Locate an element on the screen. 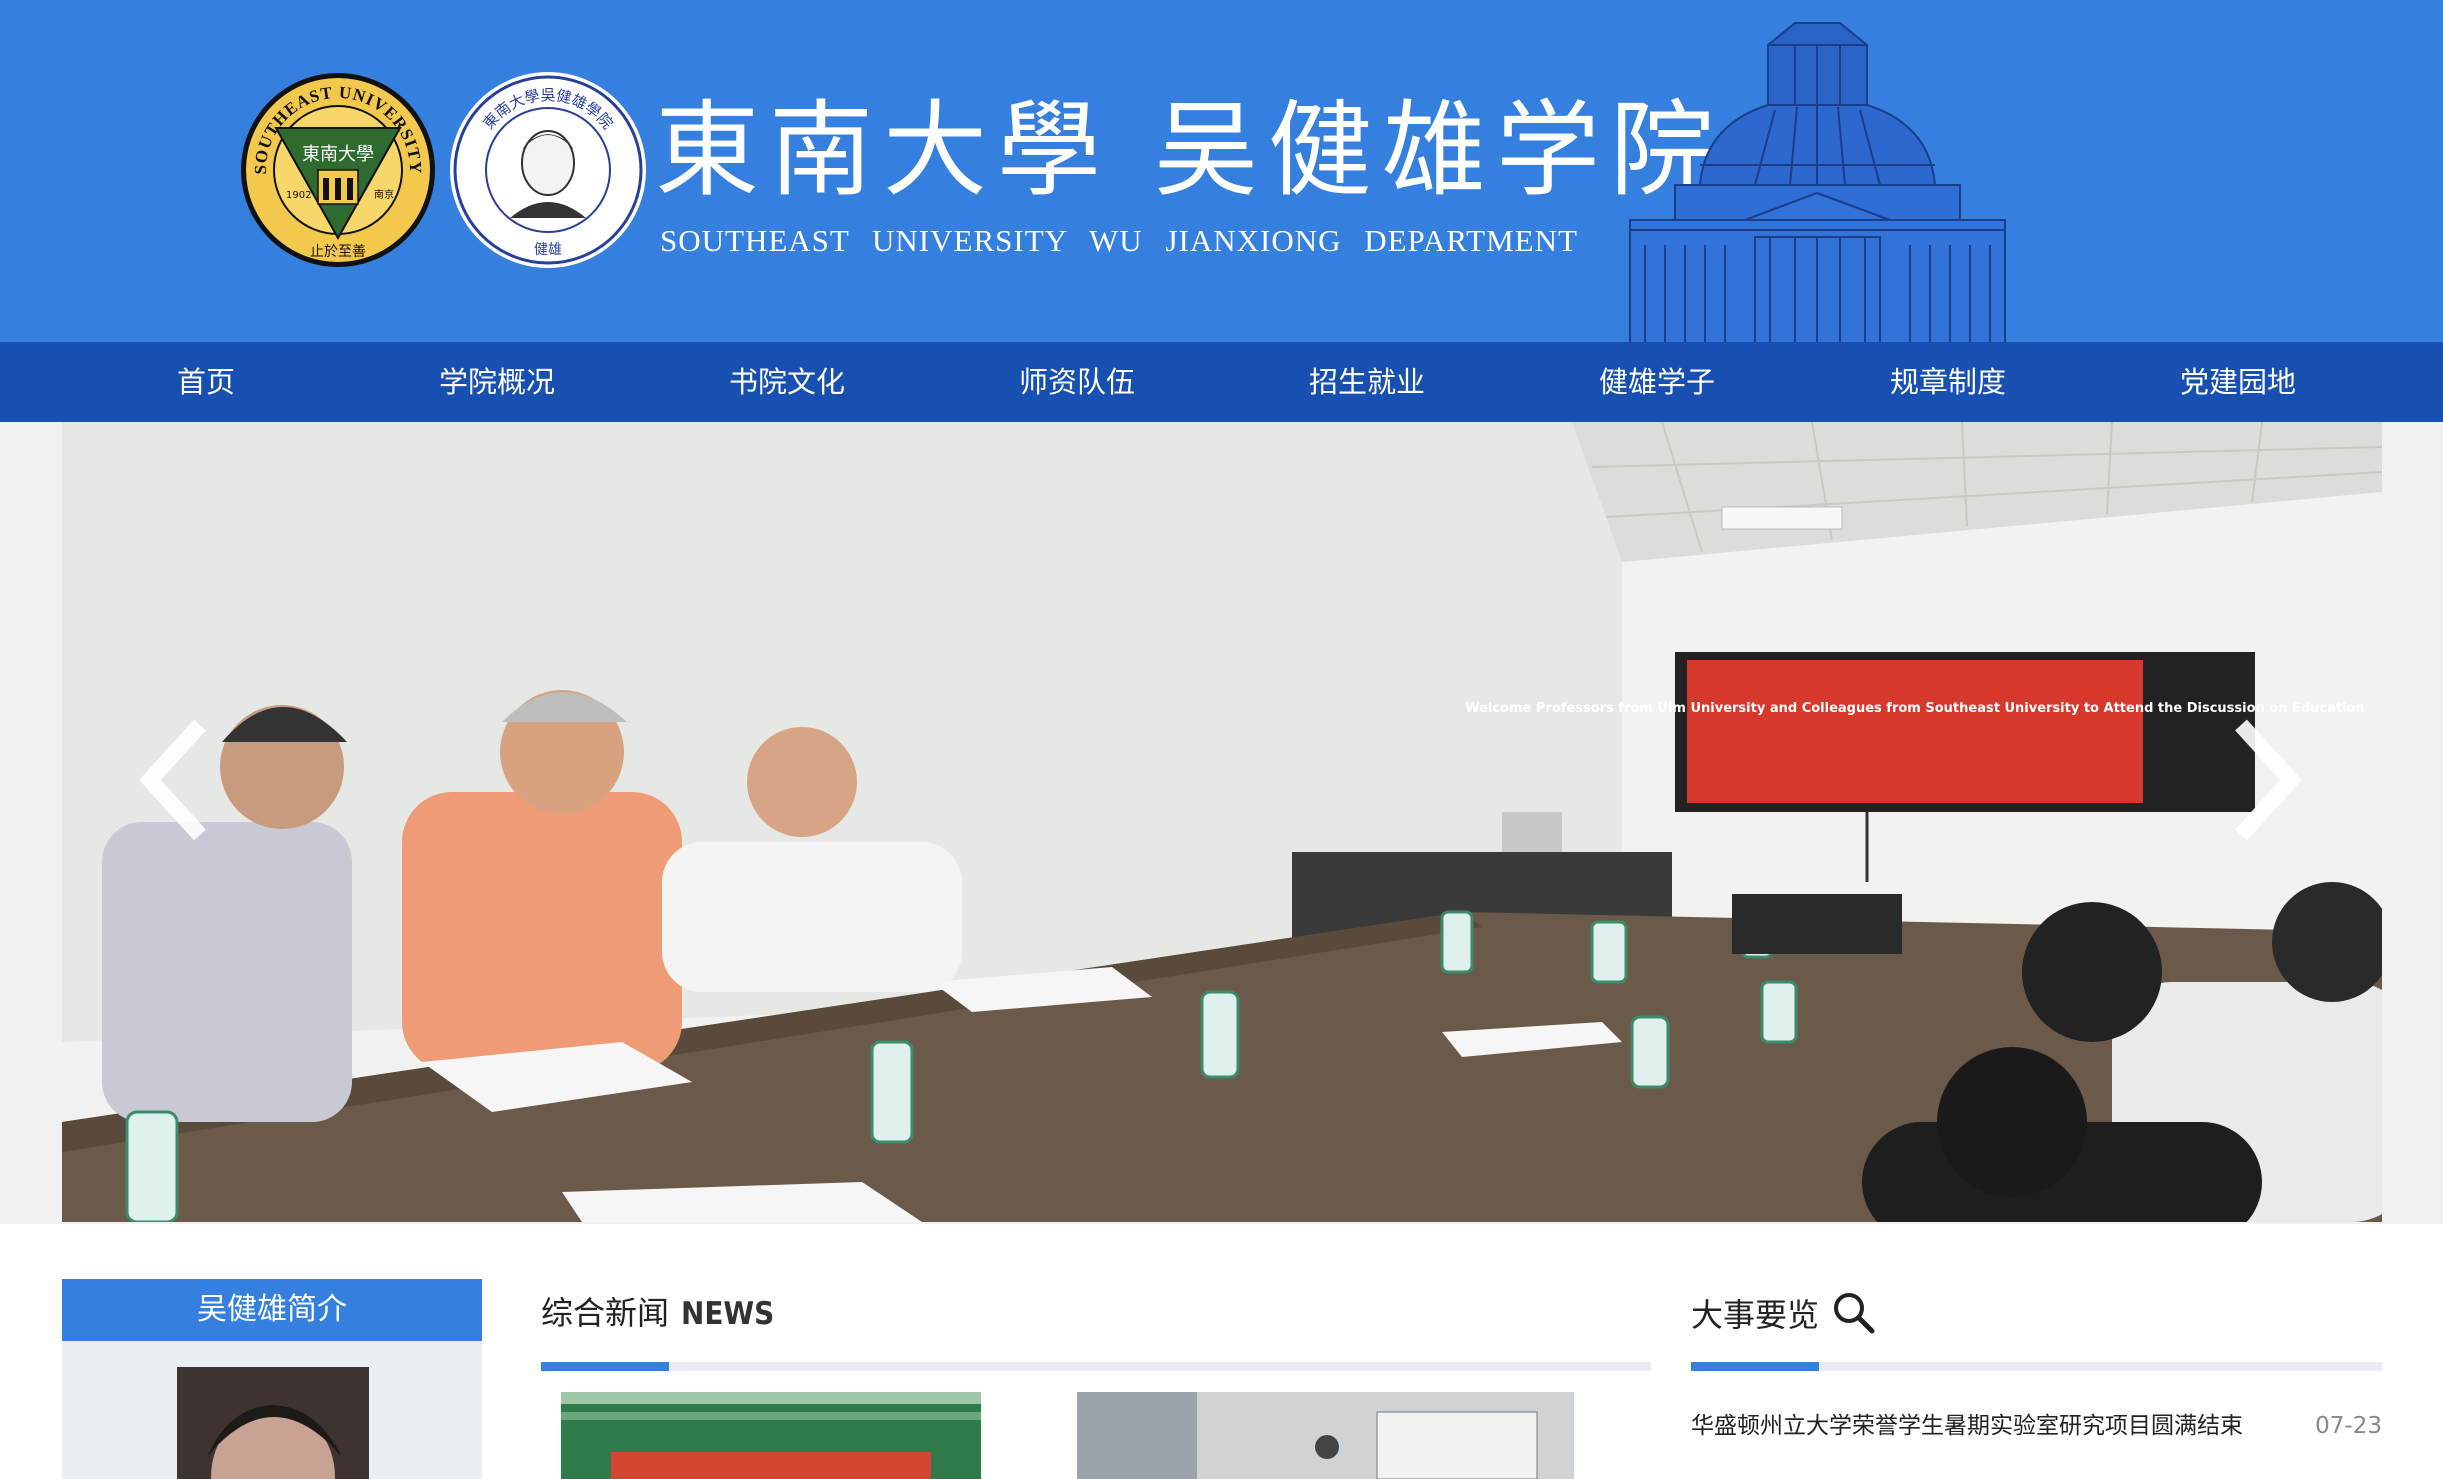 Image resolution: width=2443 pixels, height=1479 pixels. events-divider is located at coordinates (2036, 1366).